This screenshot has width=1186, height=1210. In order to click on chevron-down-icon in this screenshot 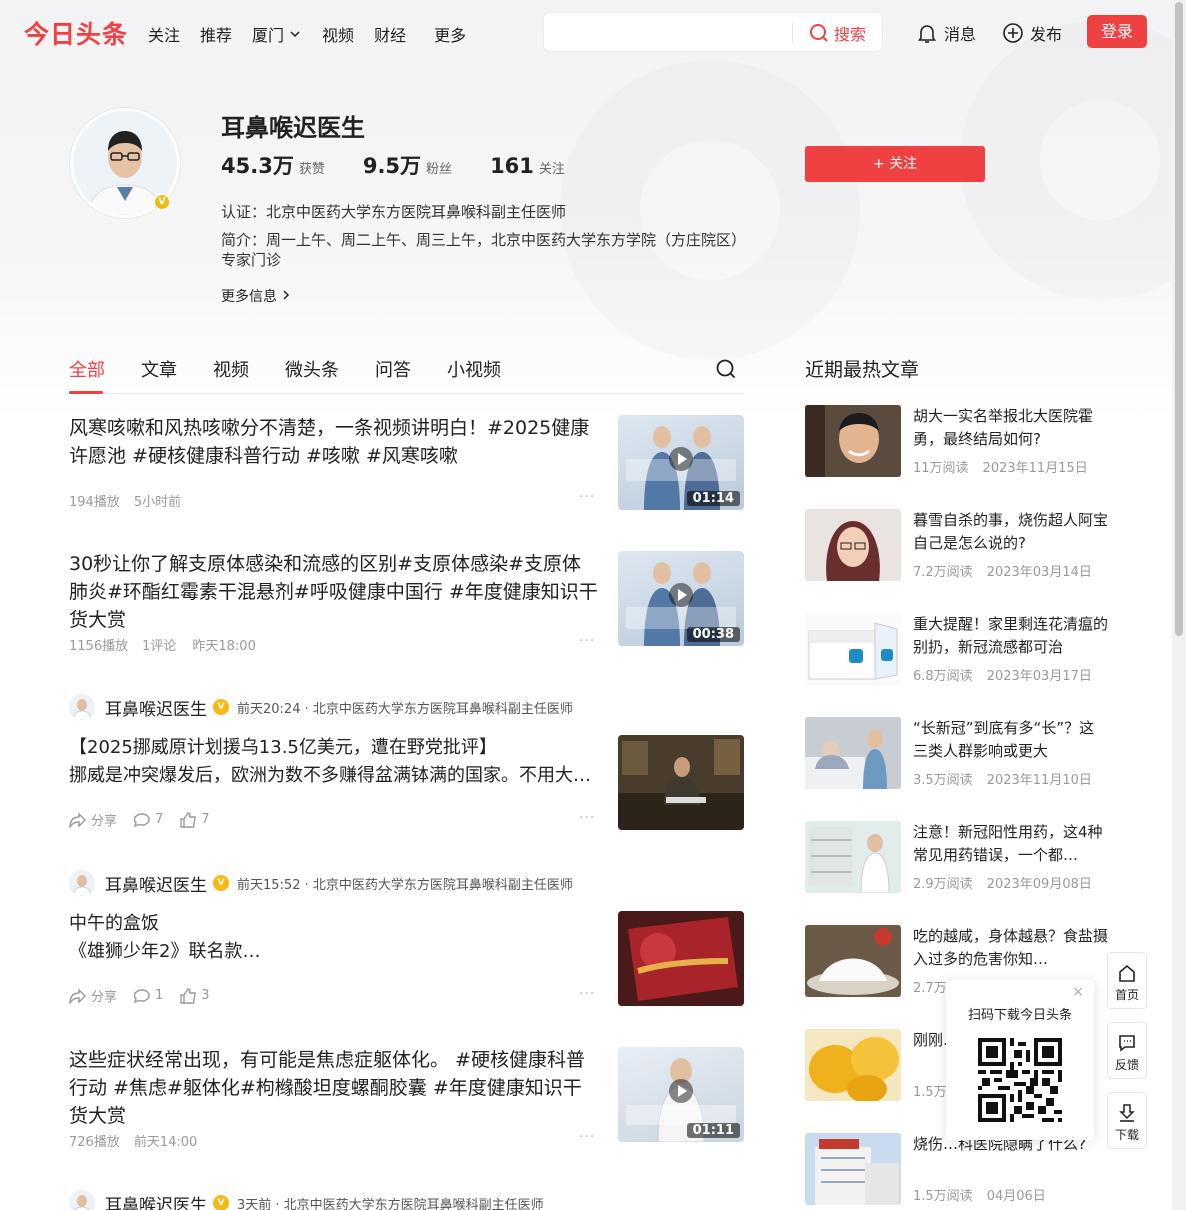, I will do `click(295, 34)`.